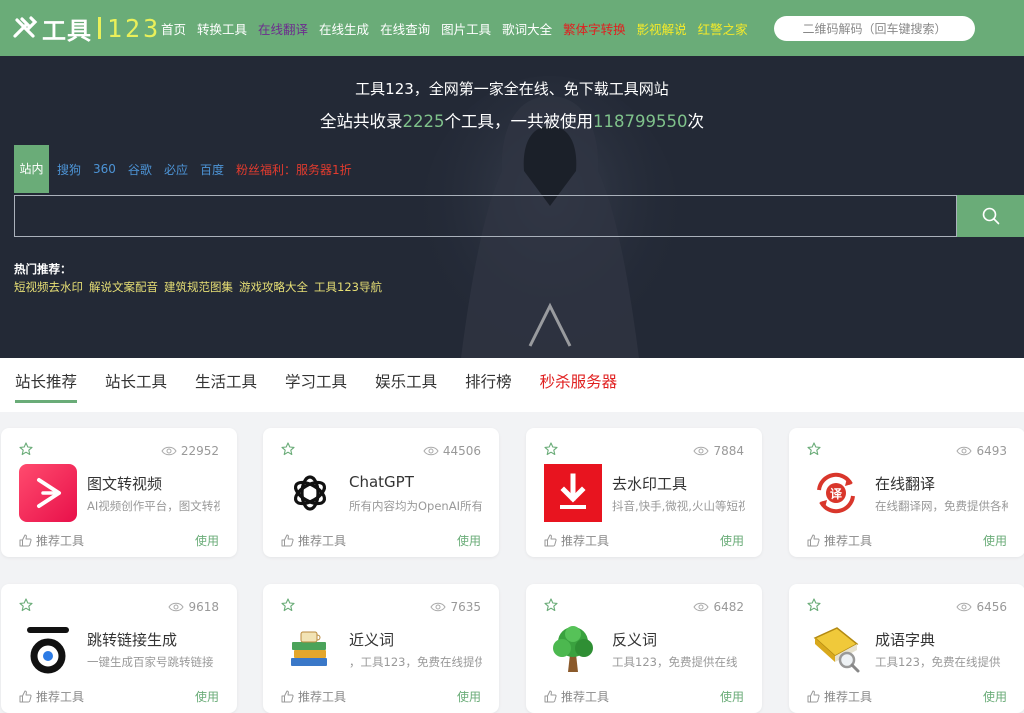 The image size is (1024, 713). I want to click on hot-link: 建筑规范图集, so click(198, 287).